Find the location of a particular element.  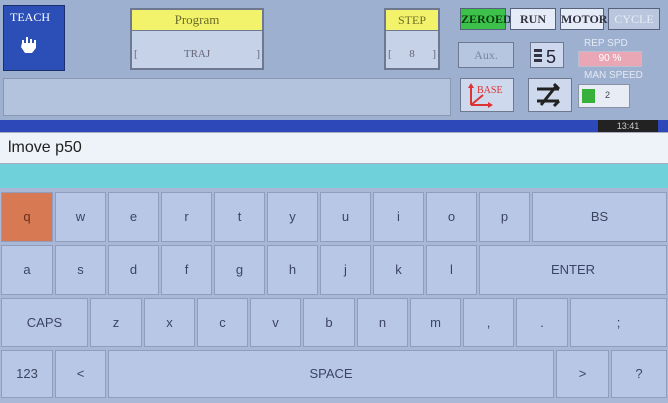

man-speed-fill is located at coordinates (588, 96).